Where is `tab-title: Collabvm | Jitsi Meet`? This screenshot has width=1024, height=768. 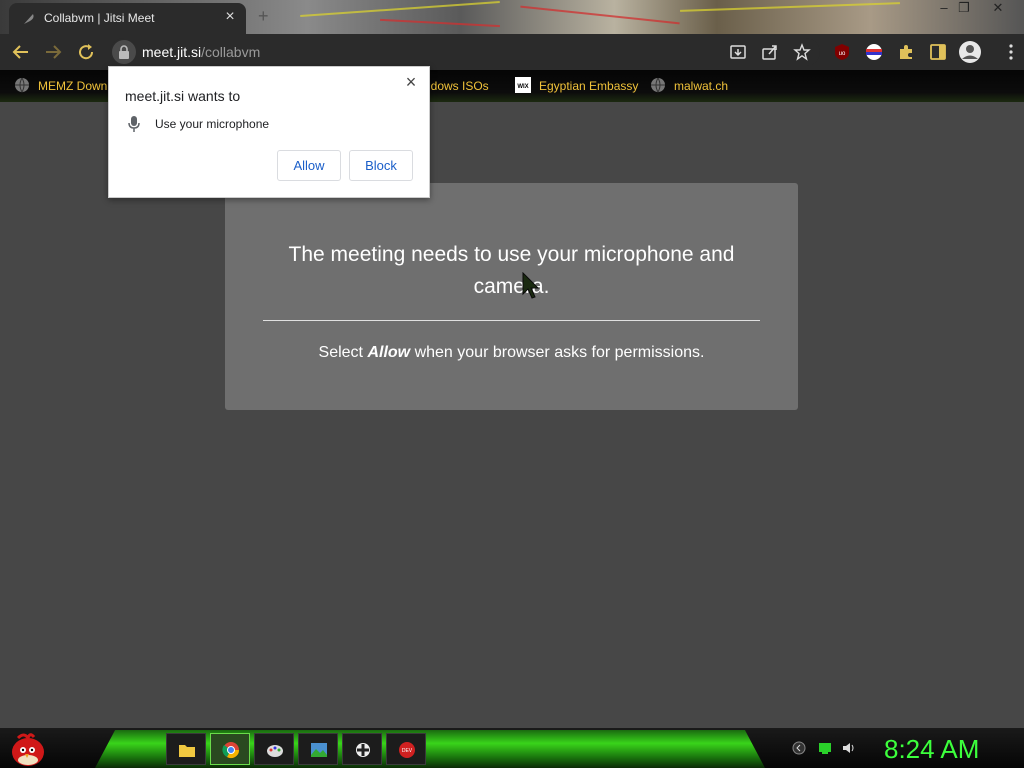
tab-title: Collabvm | Jitsi Meet is located at coordinates (99, 18).